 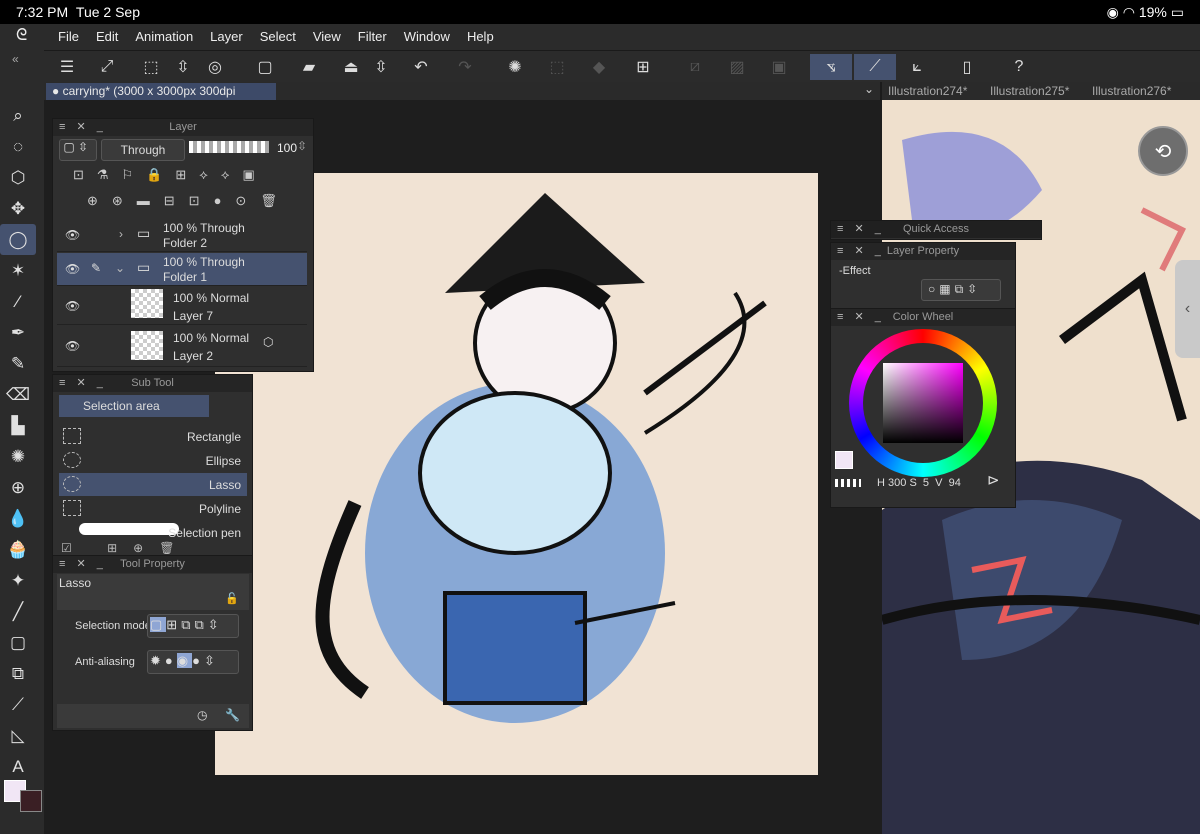 What do you see at coordinates (18, 518) in the screenshot?
I see `drops-icon: 💧` at bounding box center [18, 518].